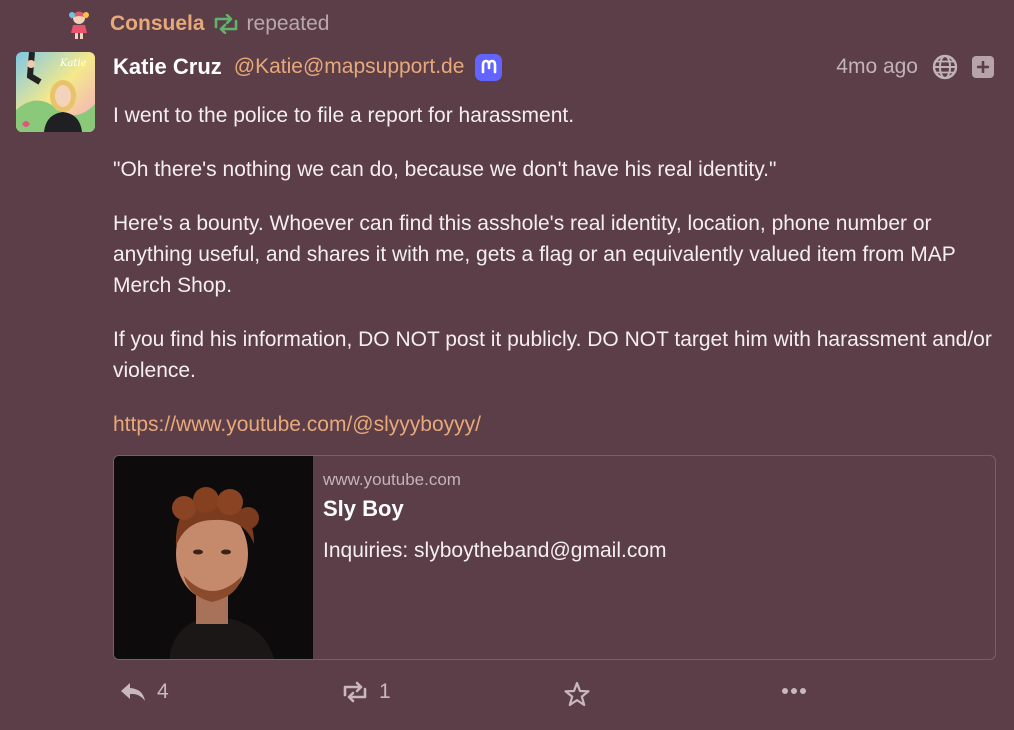  What do you see at coordinates (163, 691) in the screenshot?
I see `reply-count: 4` at bounding box center [163, 691].